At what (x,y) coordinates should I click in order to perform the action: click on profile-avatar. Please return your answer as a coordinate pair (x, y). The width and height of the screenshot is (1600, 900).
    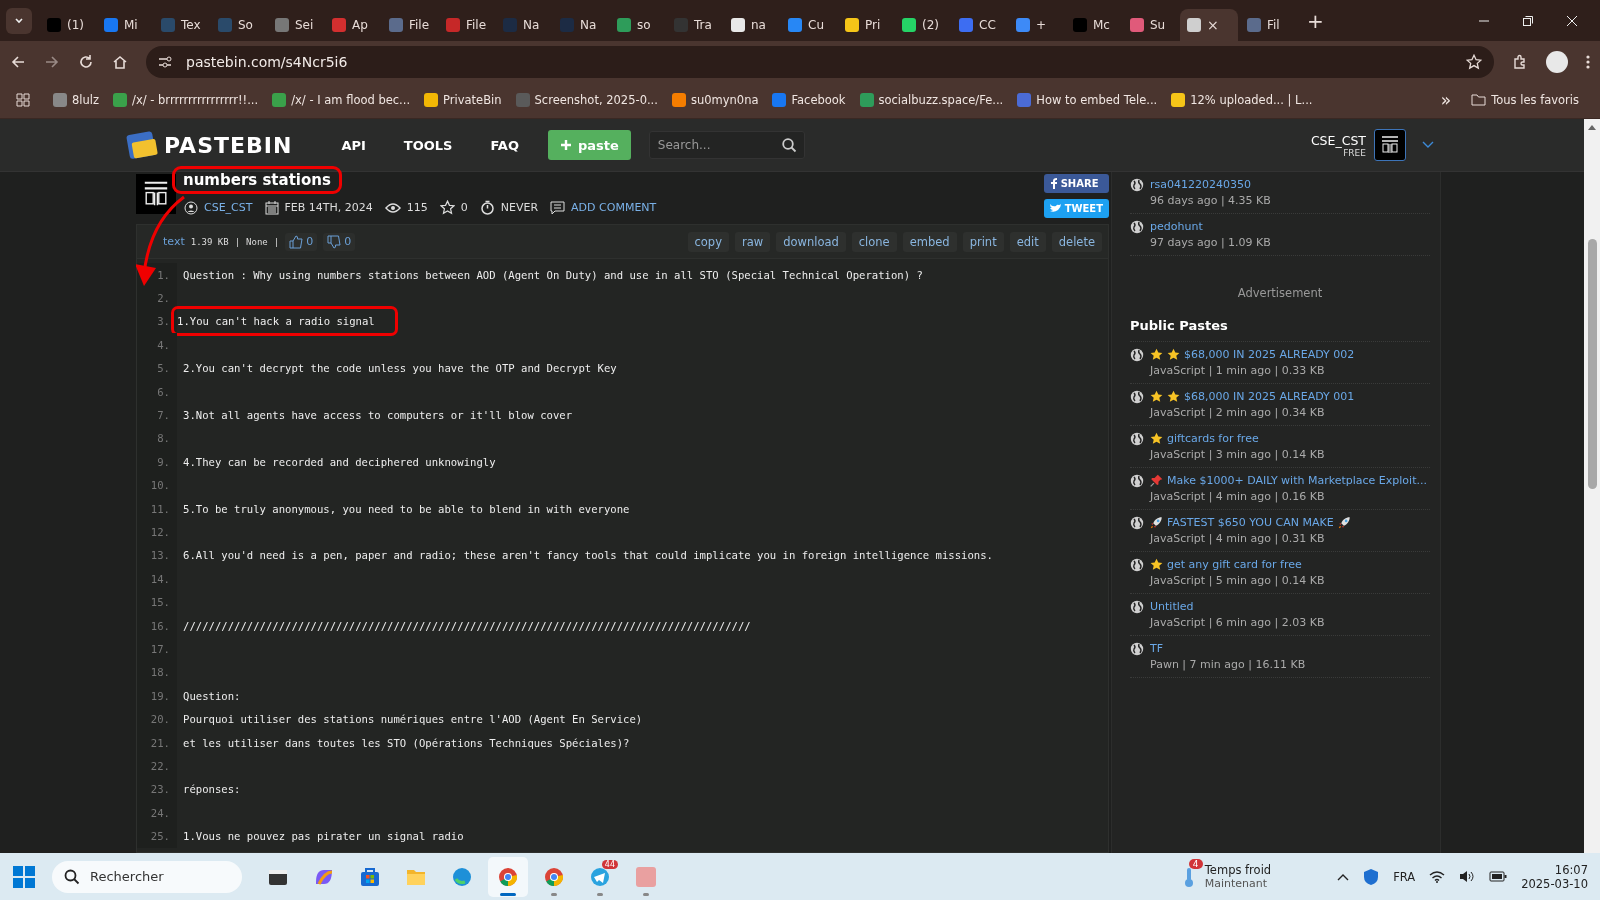
    Looking at the image, I should click on (1557, 61).